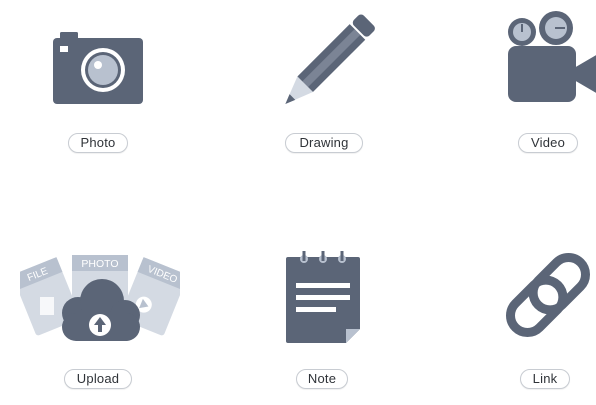  I want to click on note-button: Note, so click(322, 379).